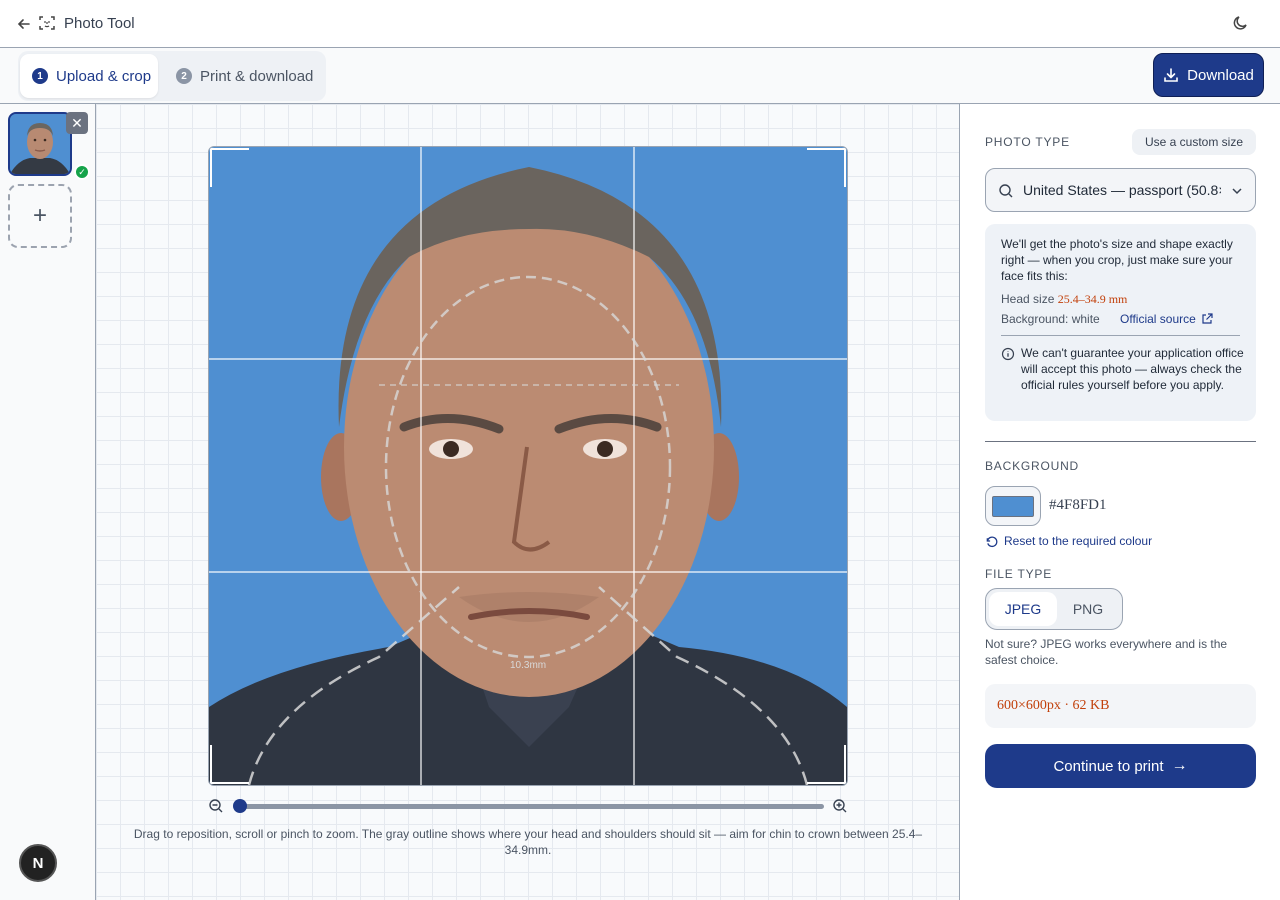  What do you see at coordinates (1120, 335) in the screenshot?
I see `divider` at bounding box center [1120, 335].